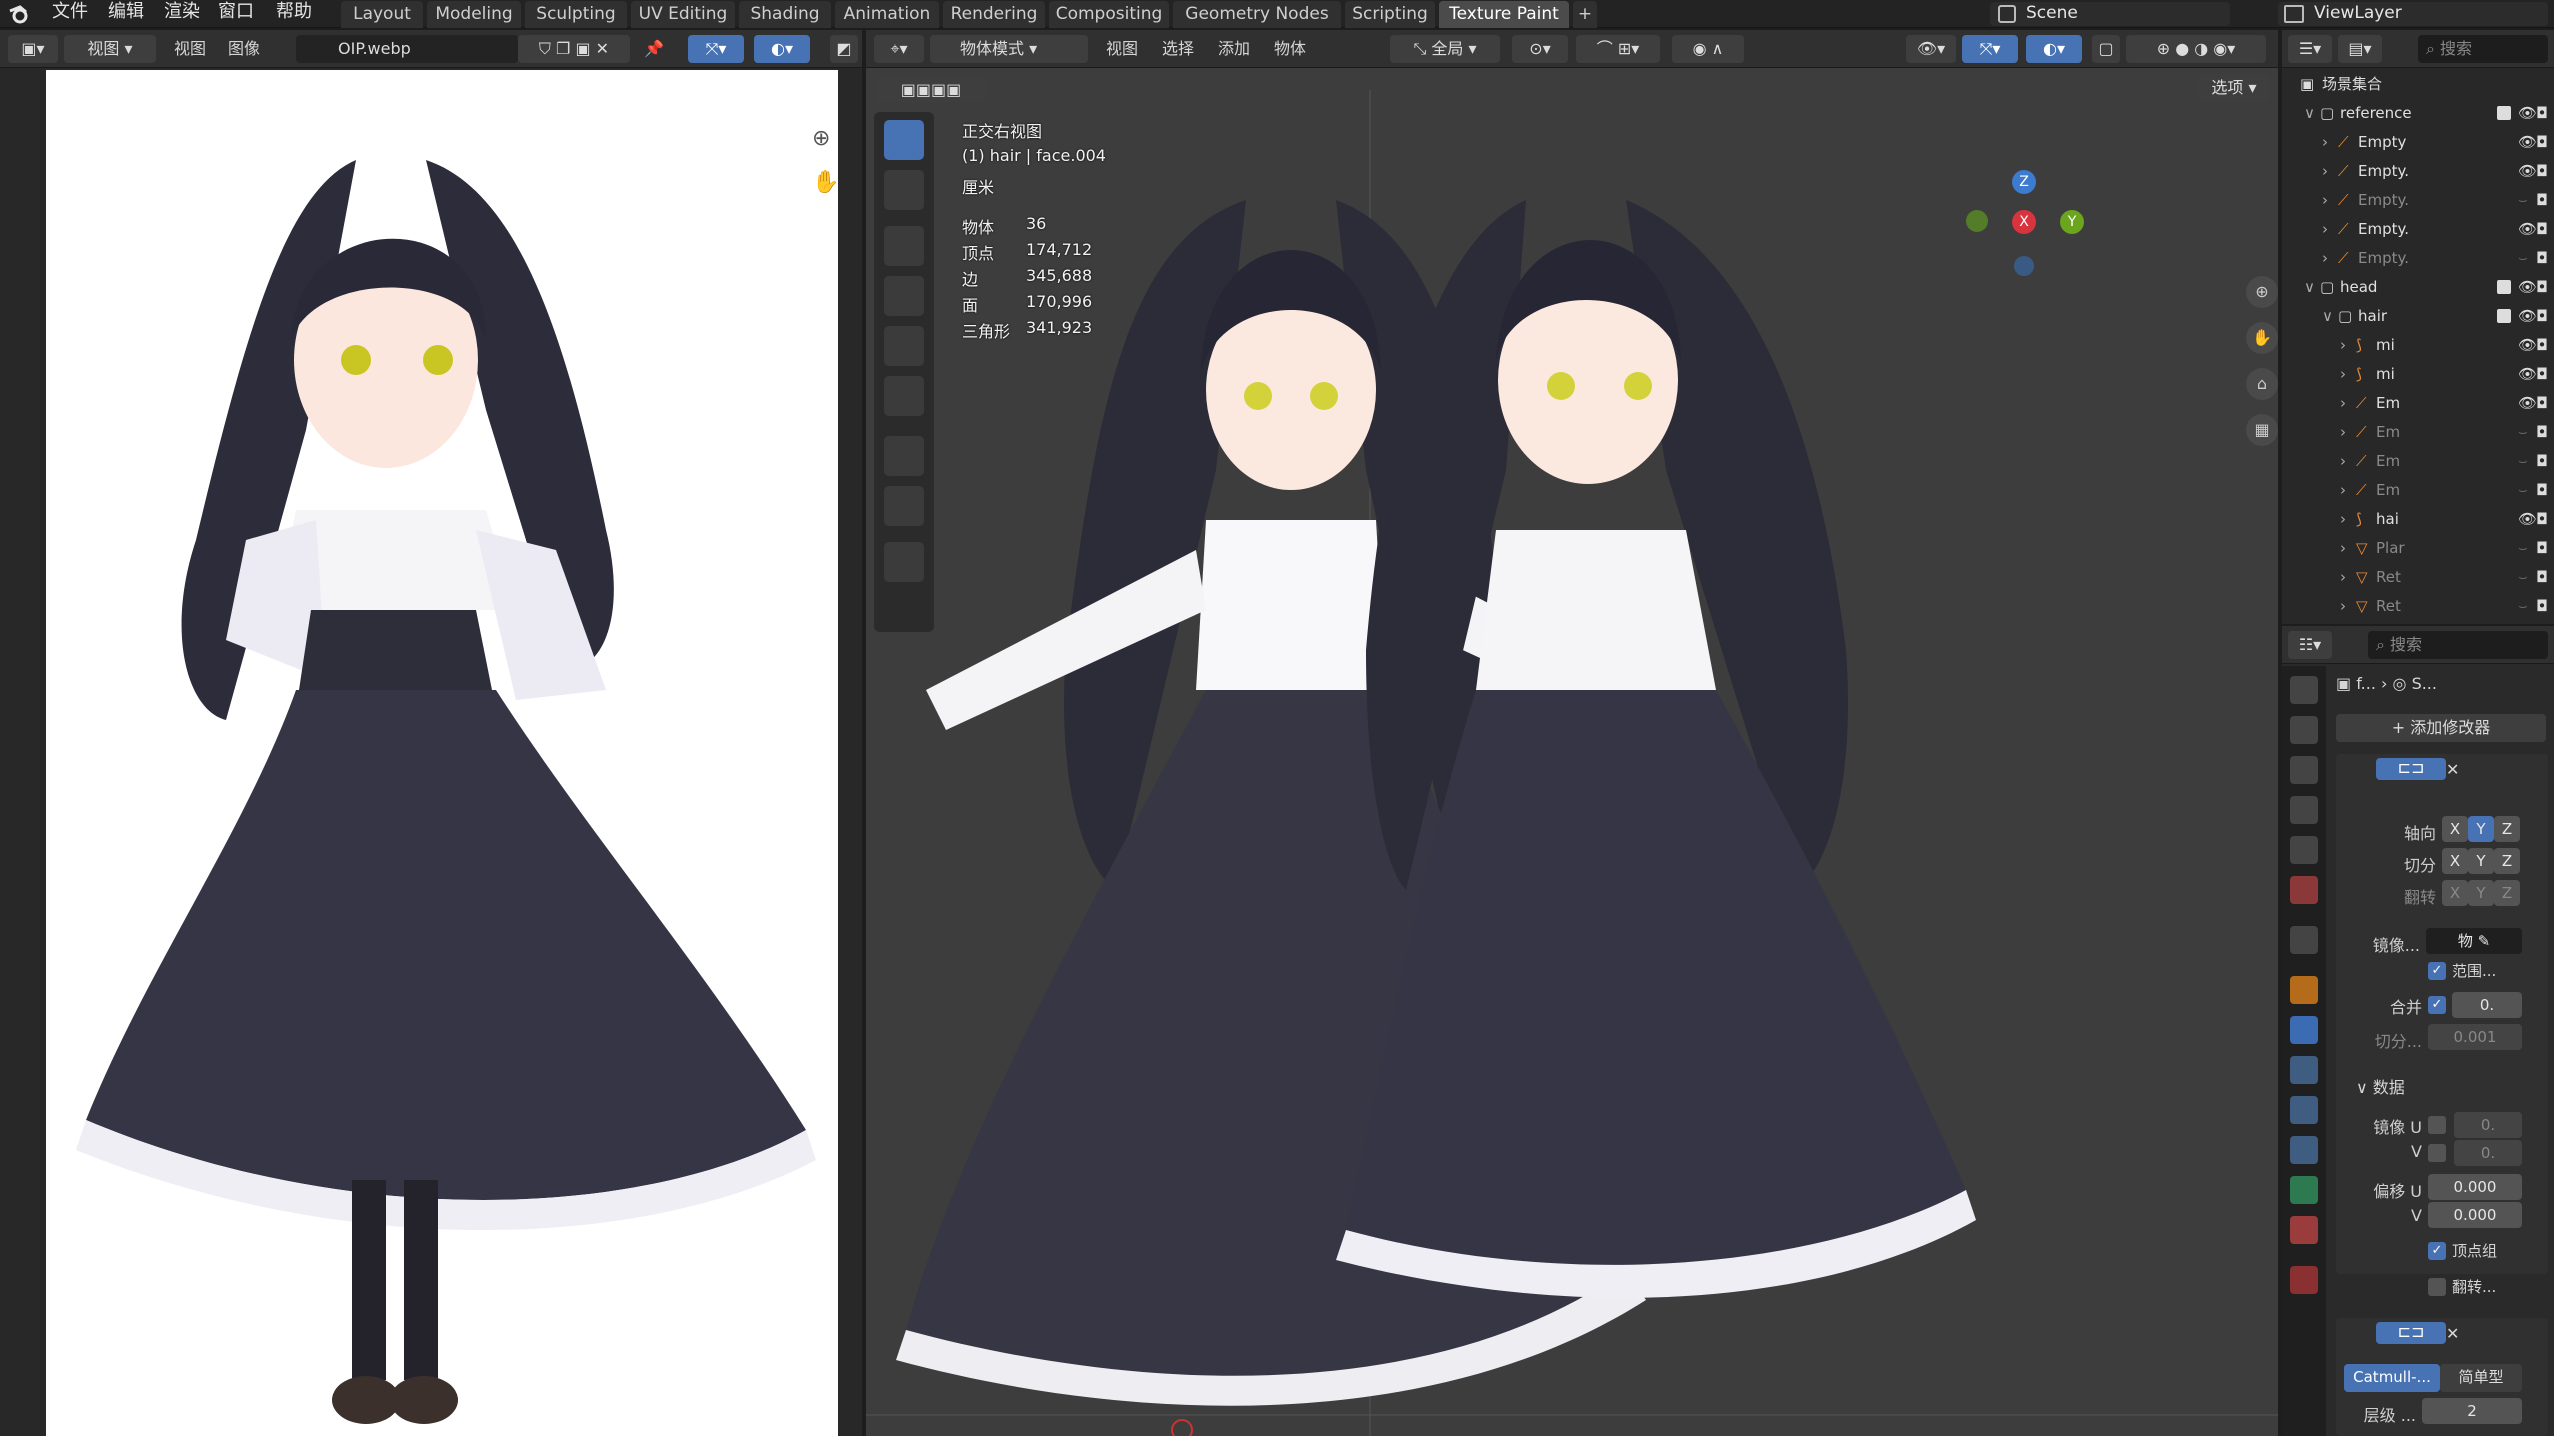 The image size is (2554, 1436). What do you see at coordinates (2415, 316) in the screenshot?
I see `outliner-row: ∨ ▢ hair 👁 ◘` at bounding box center [2415, 316].